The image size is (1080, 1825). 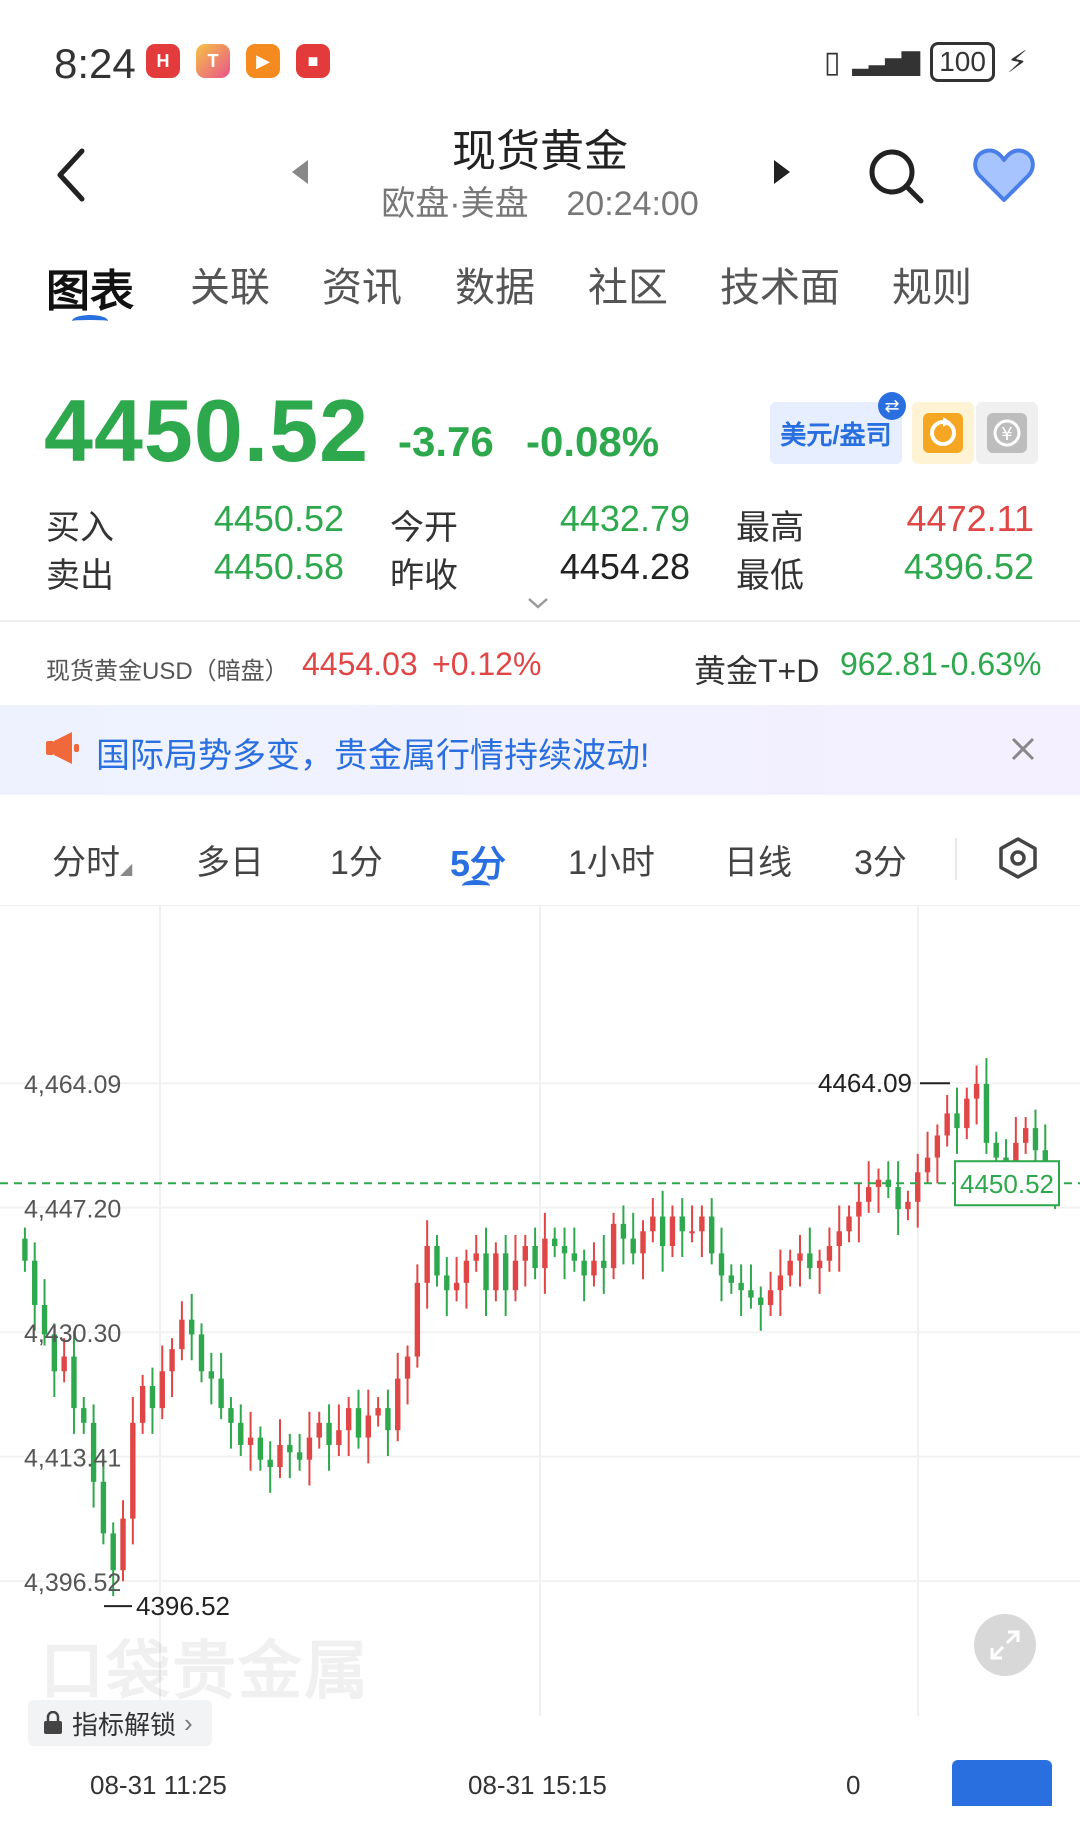 I want to click on prev-close-value: 4454.28, so click(x=624, y=566).